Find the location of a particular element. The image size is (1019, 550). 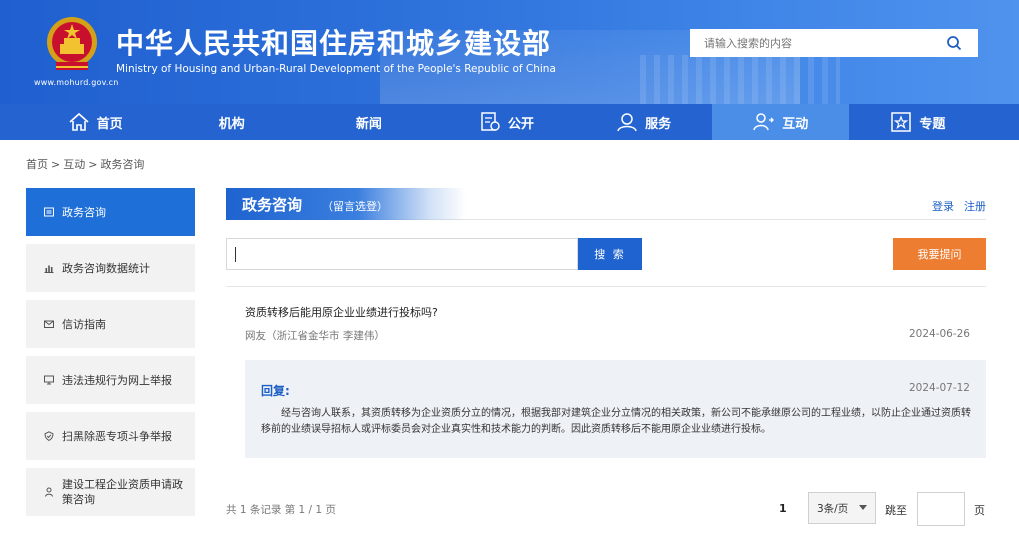

auth-links: 登录 注册 is located at coordinates (954, 206).